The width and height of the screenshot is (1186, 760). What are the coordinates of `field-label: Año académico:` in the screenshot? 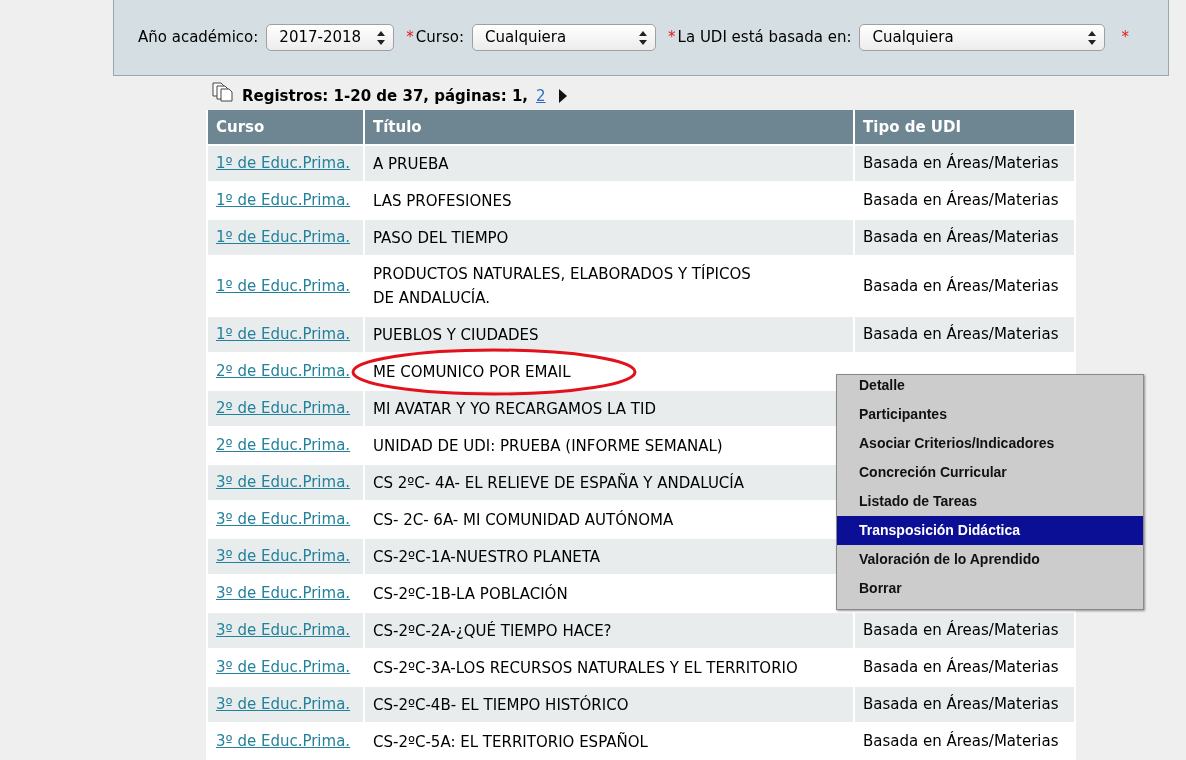 It's located at (198, 38).